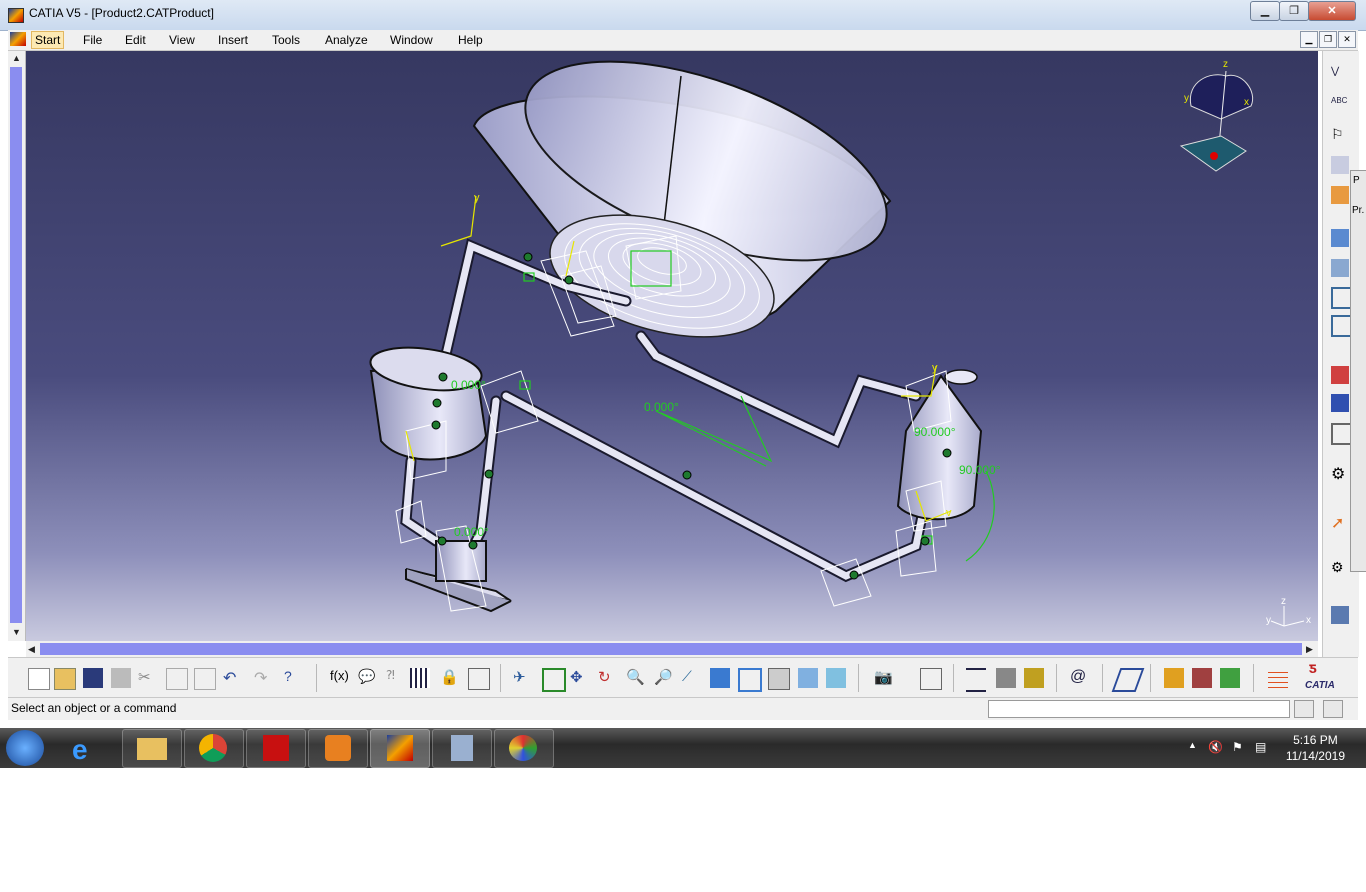  I want to click on clock: 5:16 PM 11/14/2019, so click(1315, 748).